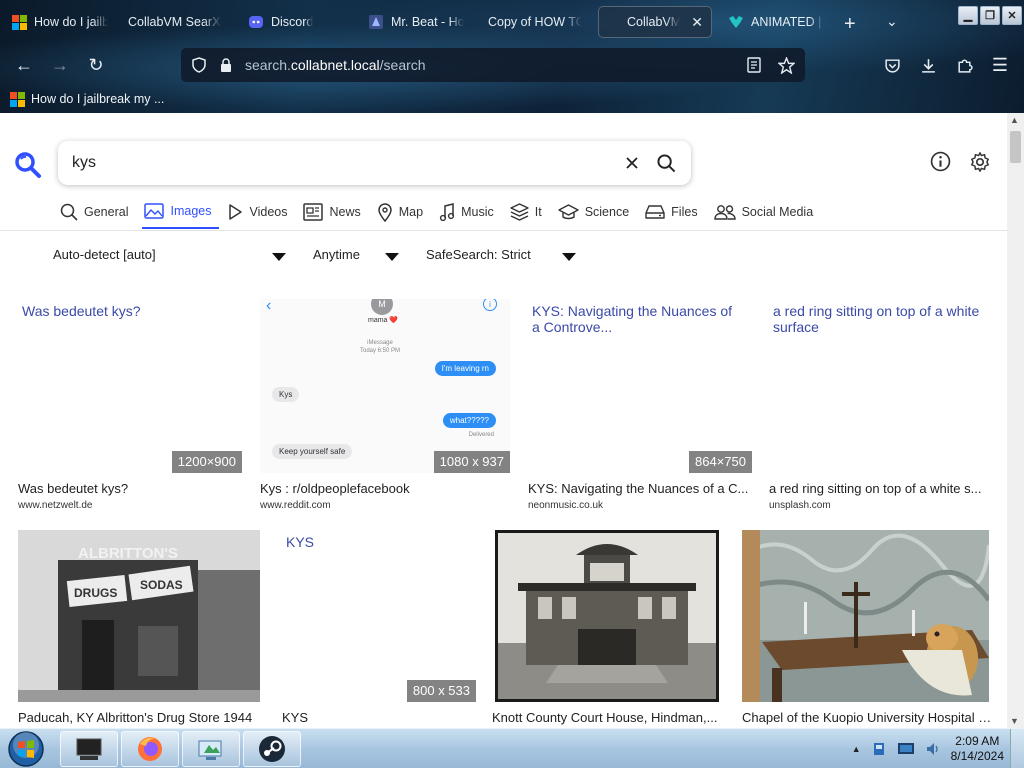 Image resolution: width=1024 pixels, height=768 pixels. I want to click on clear-search-button, so click(632, 163).